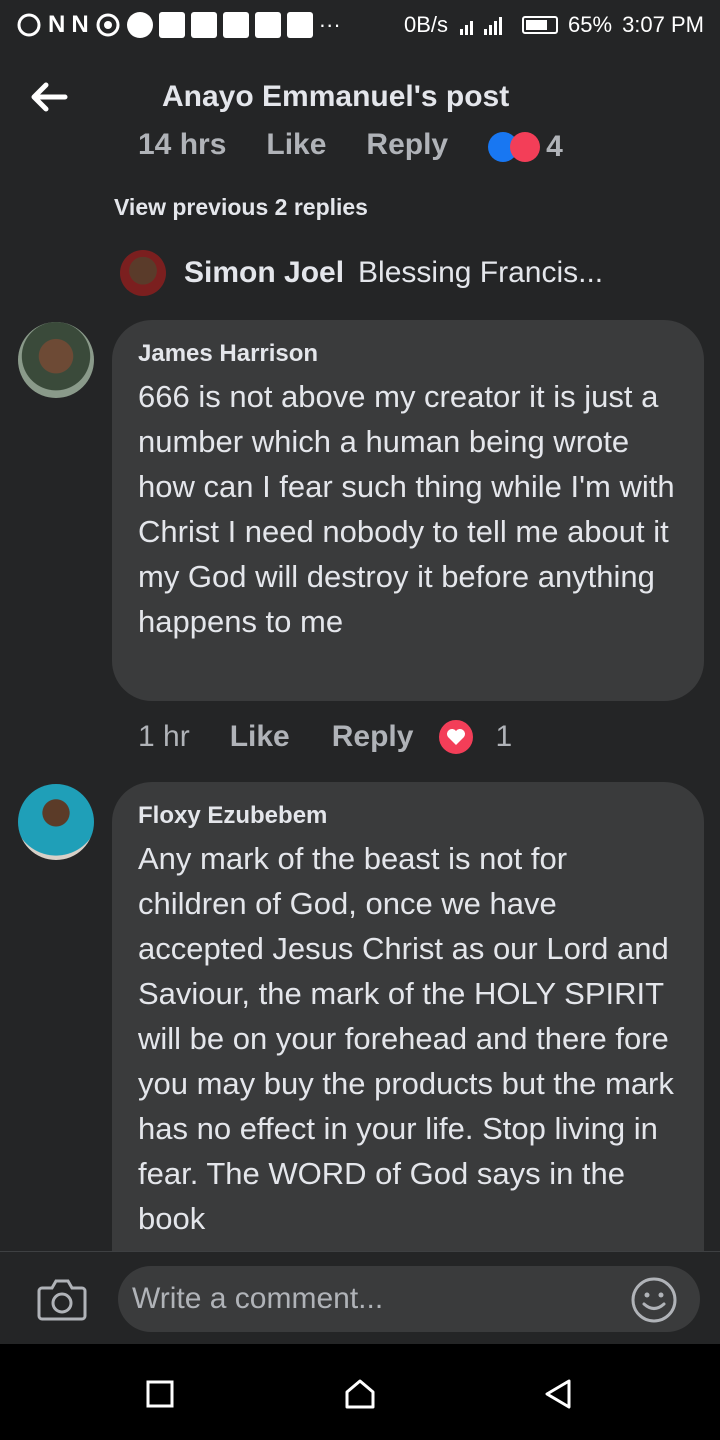 Image resolution: width=720 pixels, height=1440 pixels. What do you see at coordinates (108, 25) in the screenshot?
I see `ring-icon` at bounding box center [108, 25].